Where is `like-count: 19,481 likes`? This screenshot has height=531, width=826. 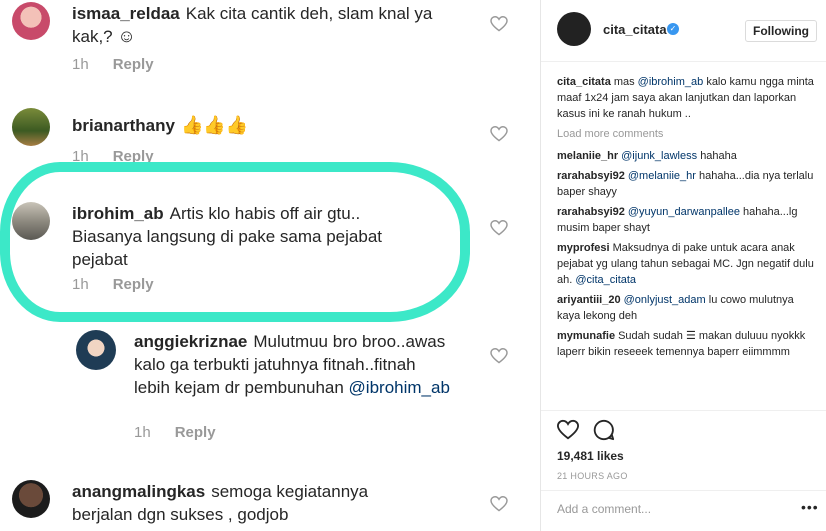 like-count: 19,481 likes is located at coordinates (590, 456).